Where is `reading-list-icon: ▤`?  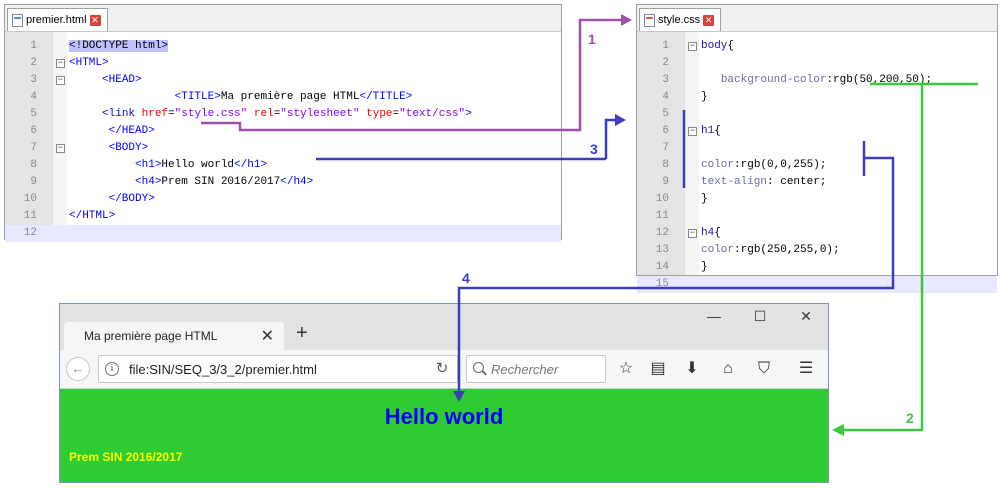
reading-list-icon: ▤ is located at coordinates (658, 369).